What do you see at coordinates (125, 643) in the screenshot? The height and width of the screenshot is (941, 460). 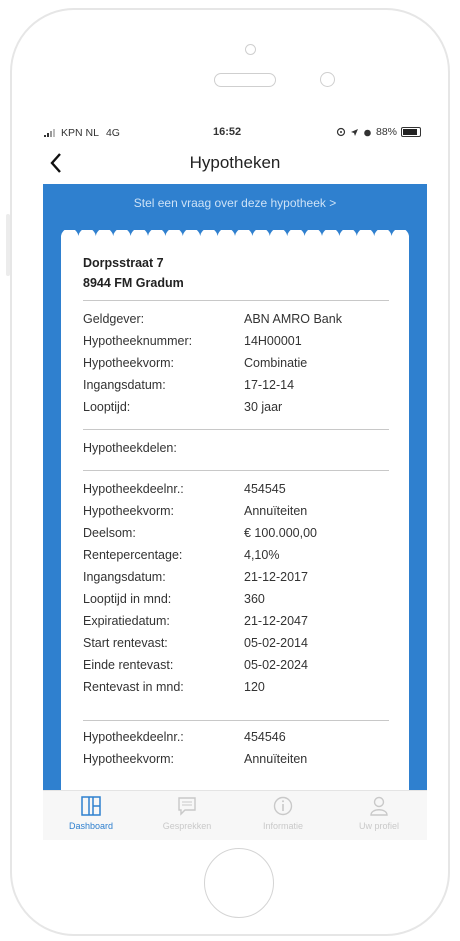 I see `detail-label: Start rentevast:` at bounding box center [125, 643].